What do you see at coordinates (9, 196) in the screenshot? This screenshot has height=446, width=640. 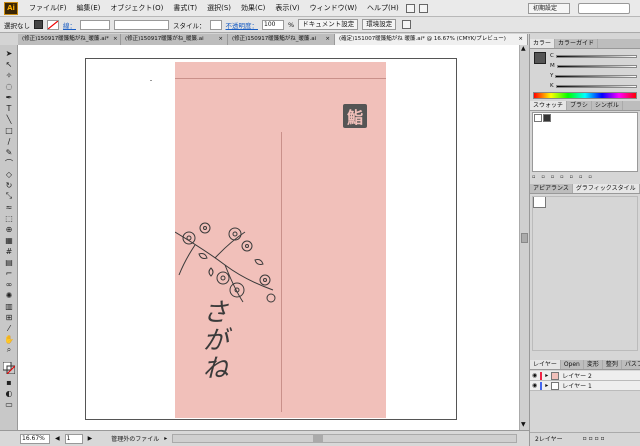 I see `scale-tool-icon: ⤡` at bounding box center [9, 196].